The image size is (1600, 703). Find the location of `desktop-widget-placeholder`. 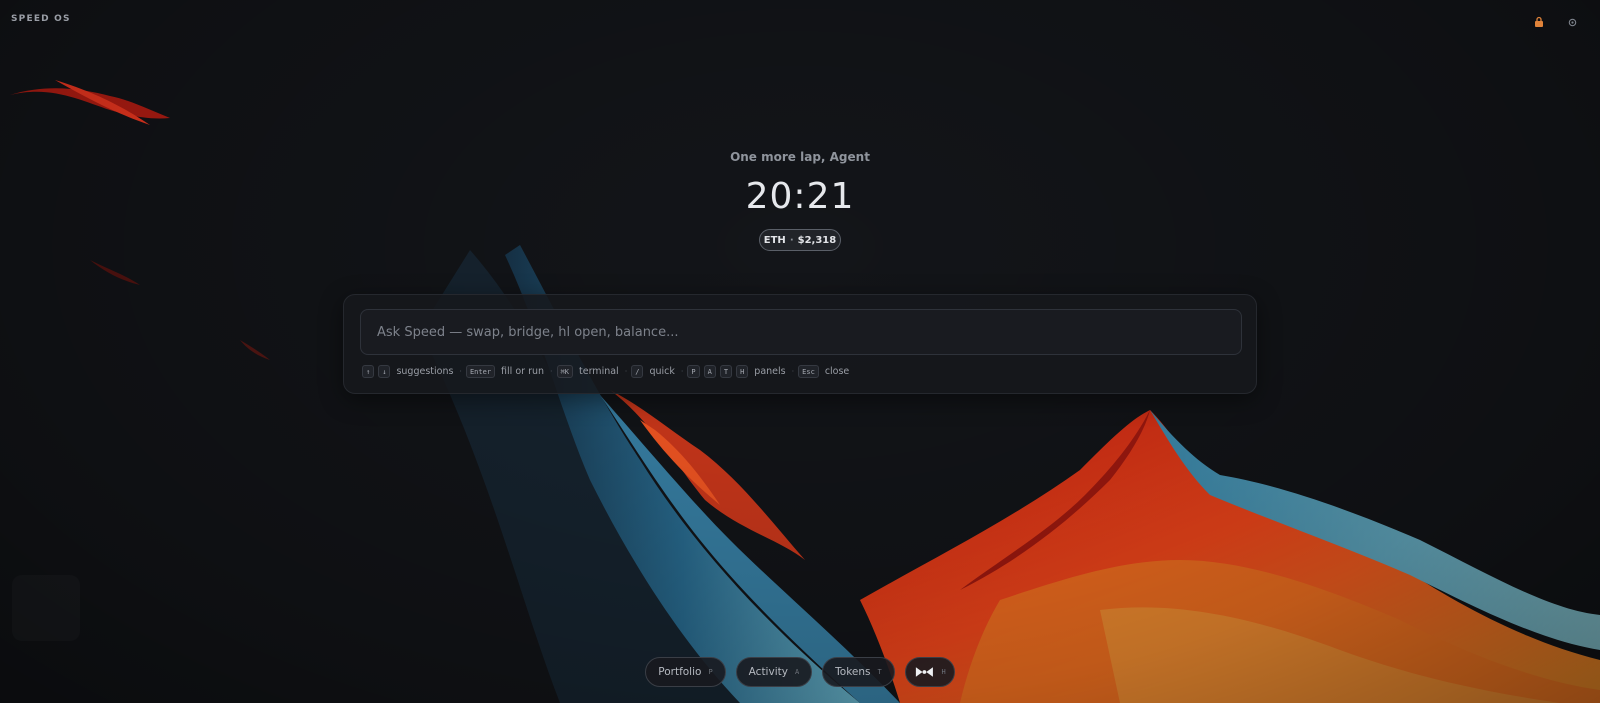

desktop-widget-placeholder is located at coordinates (46, 608).